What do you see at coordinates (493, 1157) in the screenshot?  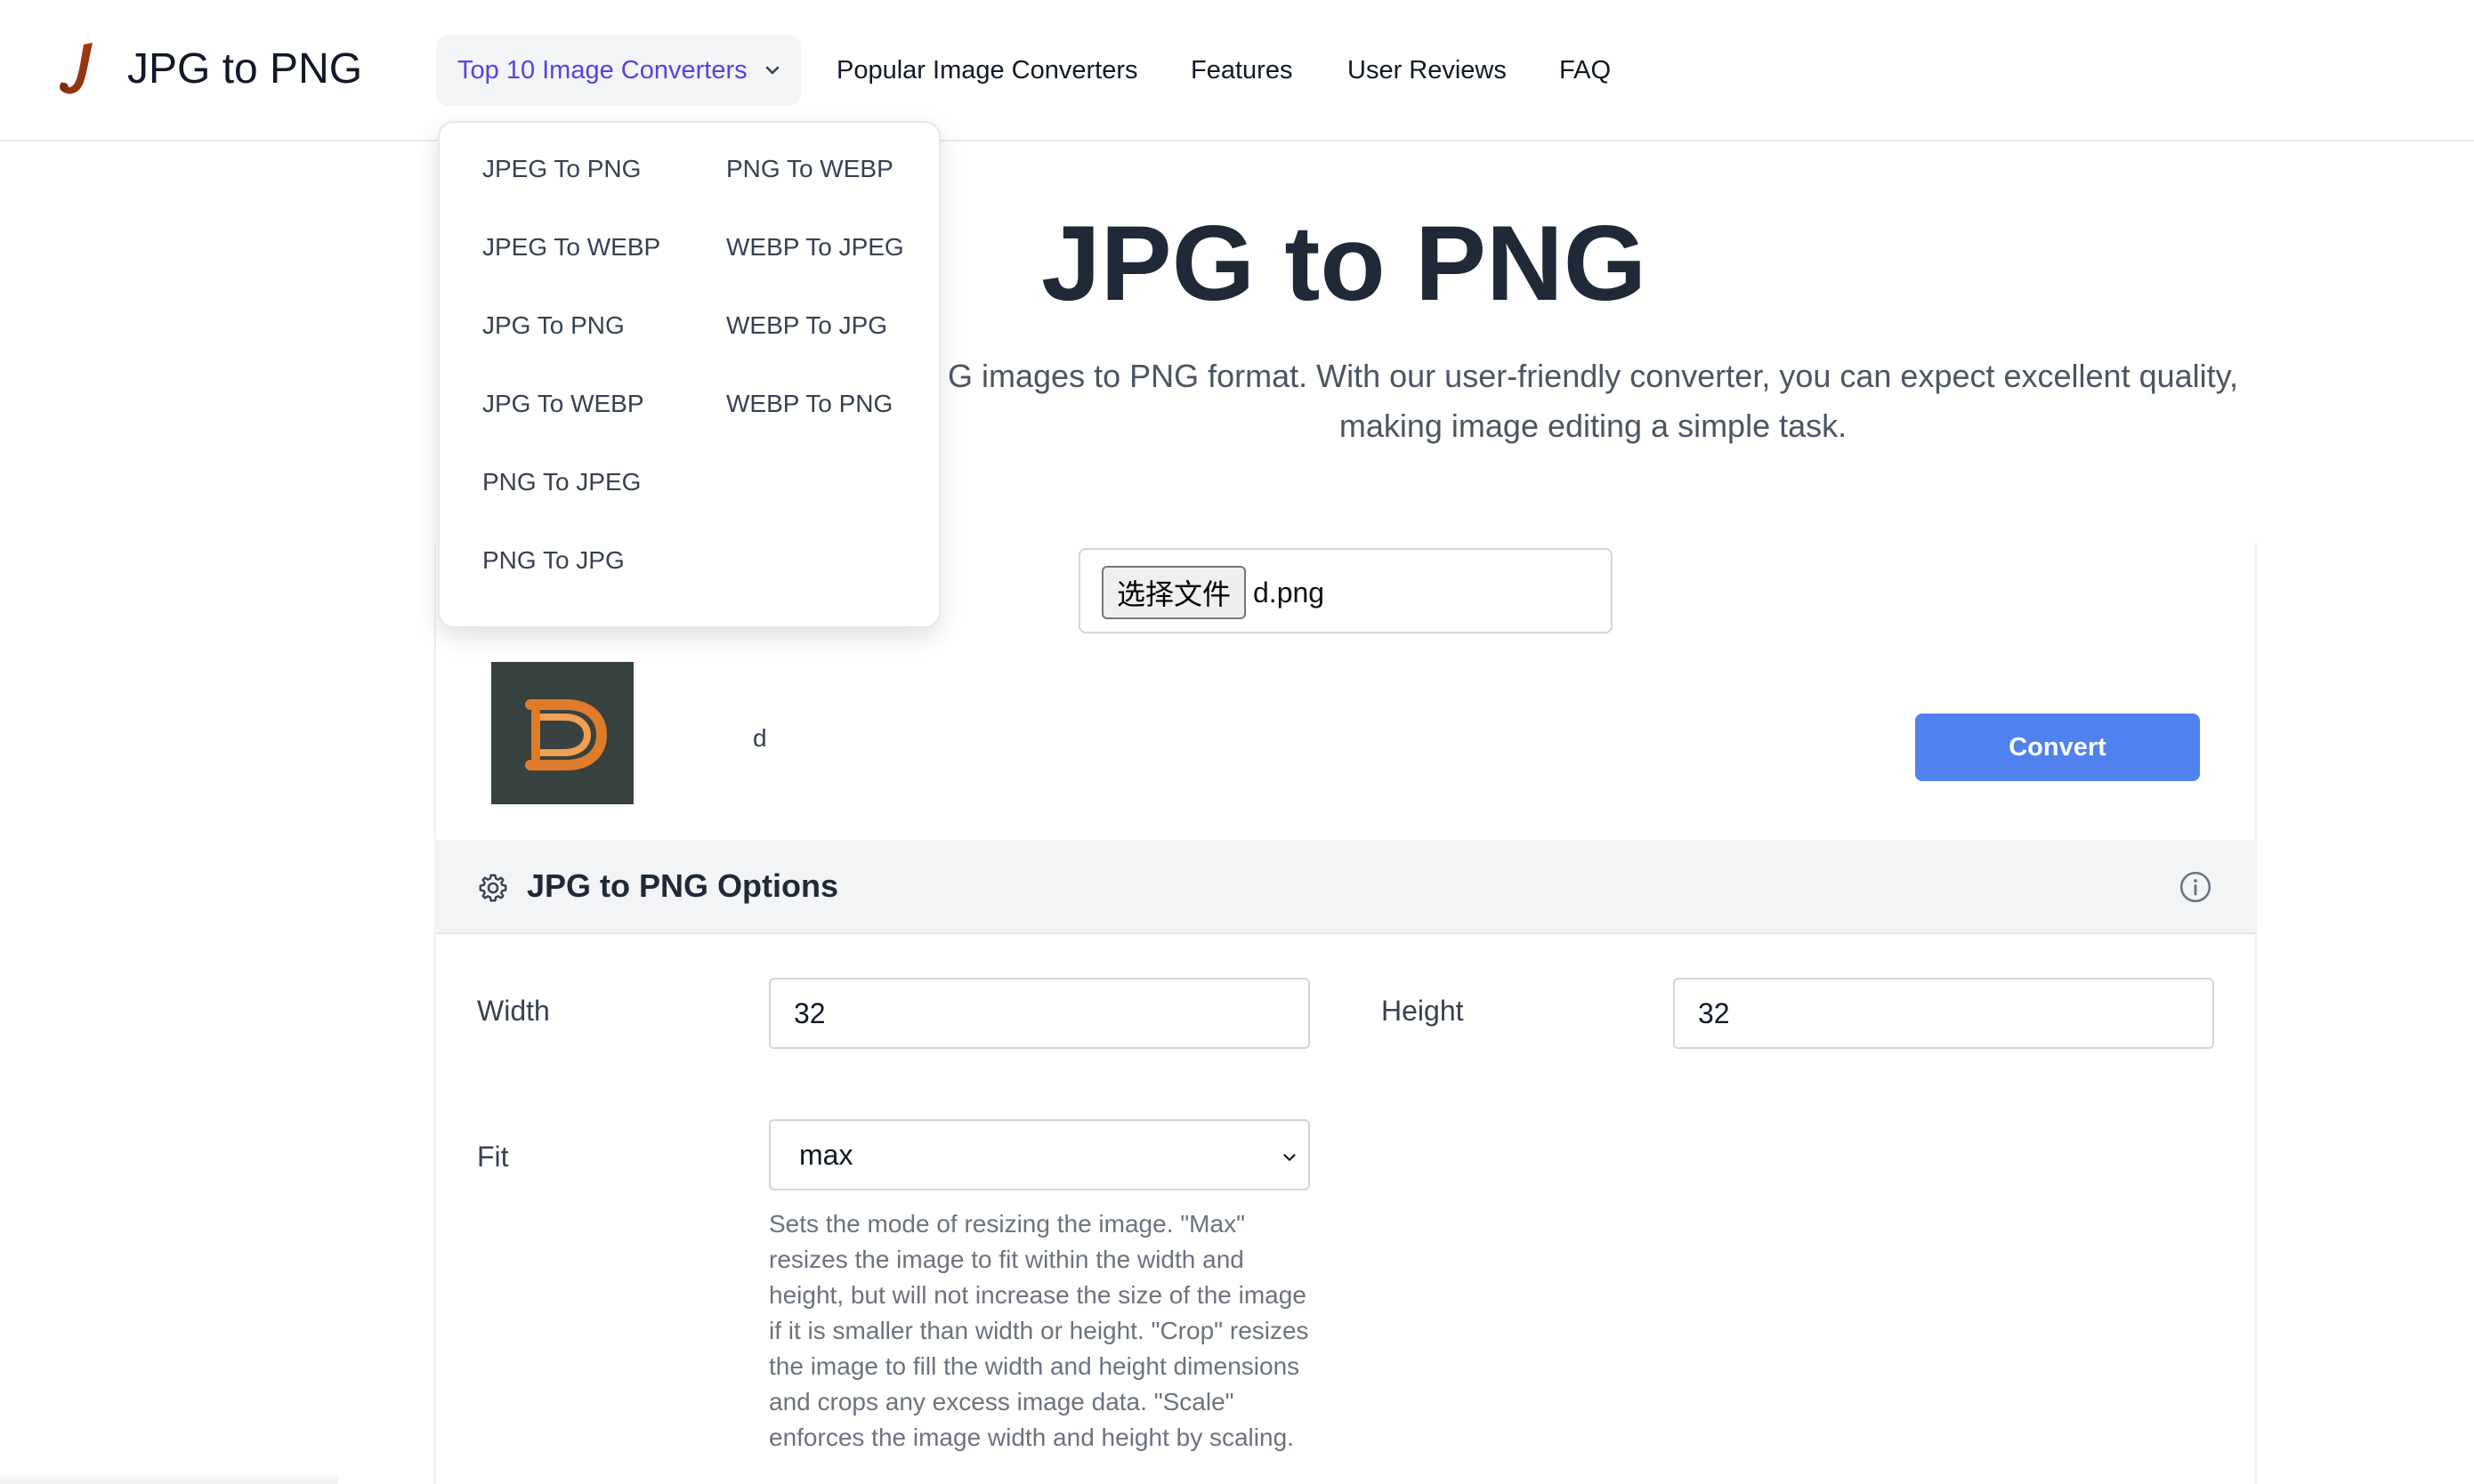 I see `fit-label: Fit` at bounding box center [493, 1157].